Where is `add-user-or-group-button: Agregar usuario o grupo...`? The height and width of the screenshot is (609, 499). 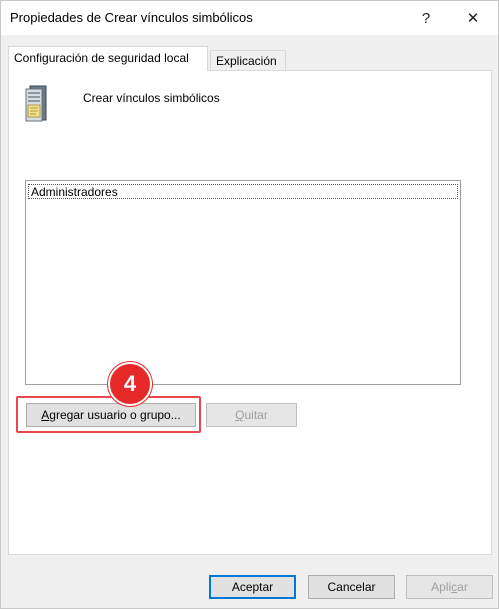 add-user-or-group-button: Agregar usuario o grupo... is located at coordinates (111, 415).